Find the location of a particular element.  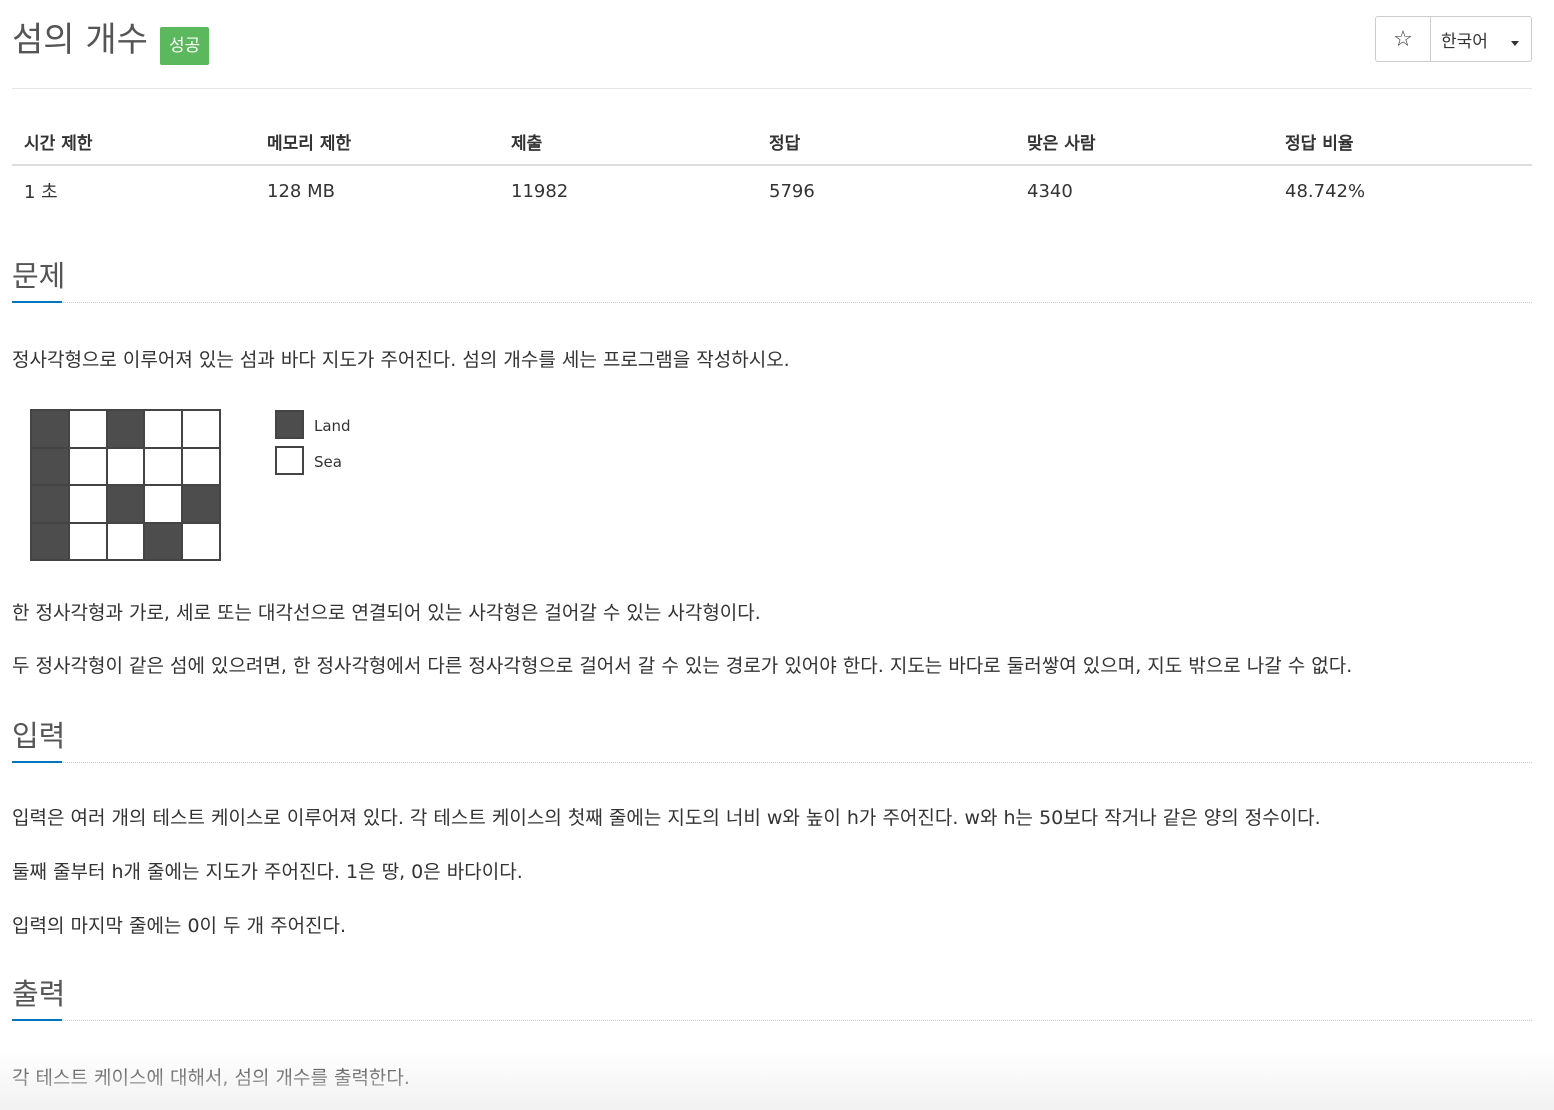

input-section-title: 입력 is located at coordinates (39, 736).